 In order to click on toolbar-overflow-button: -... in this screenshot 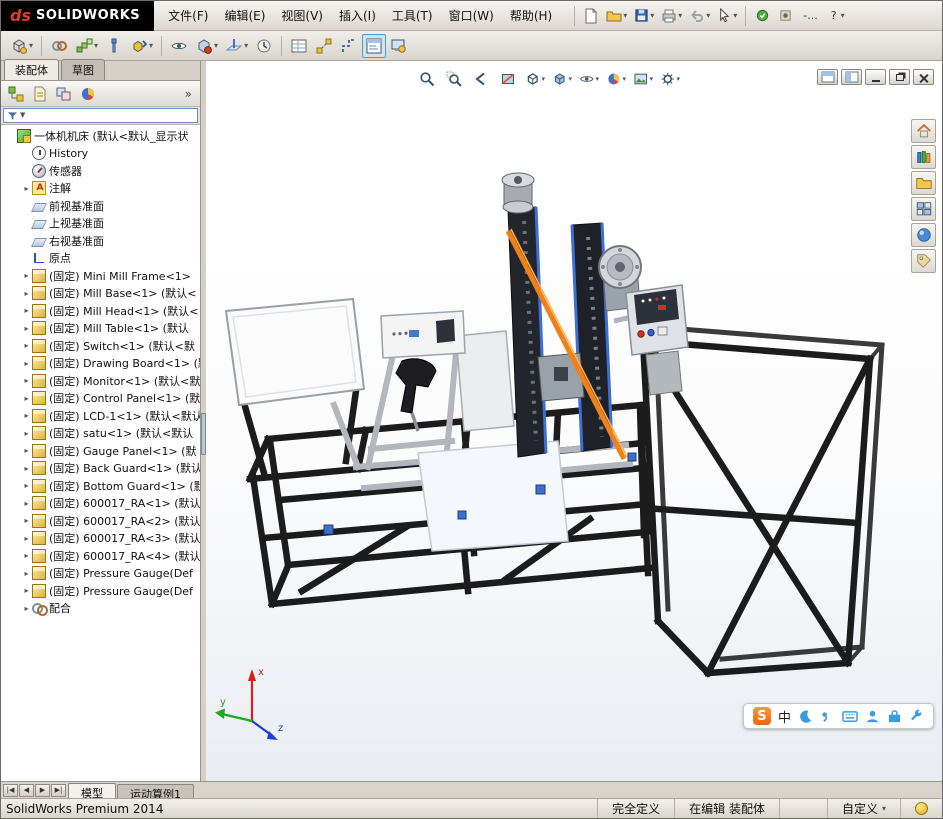, I will do `click(810, 16)`.